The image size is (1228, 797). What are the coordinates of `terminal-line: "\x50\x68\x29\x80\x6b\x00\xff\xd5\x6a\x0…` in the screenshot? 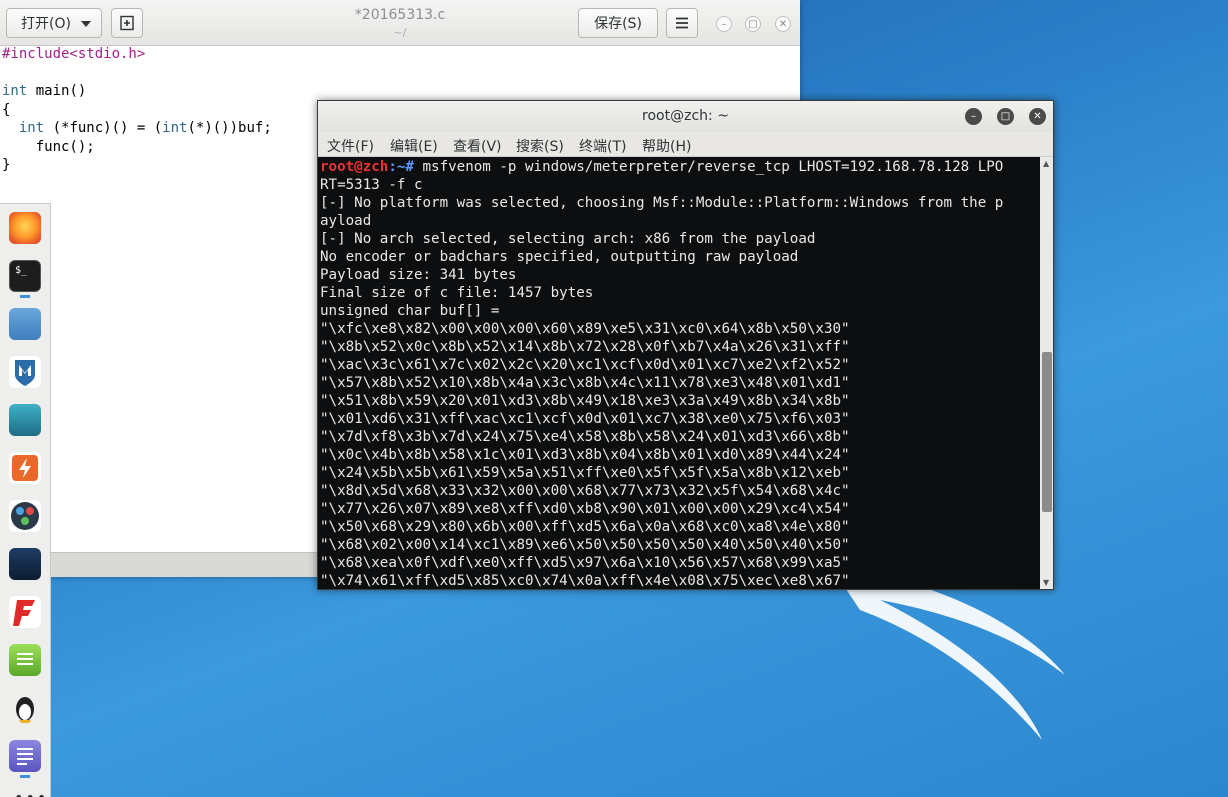 It's located at (585, 527).